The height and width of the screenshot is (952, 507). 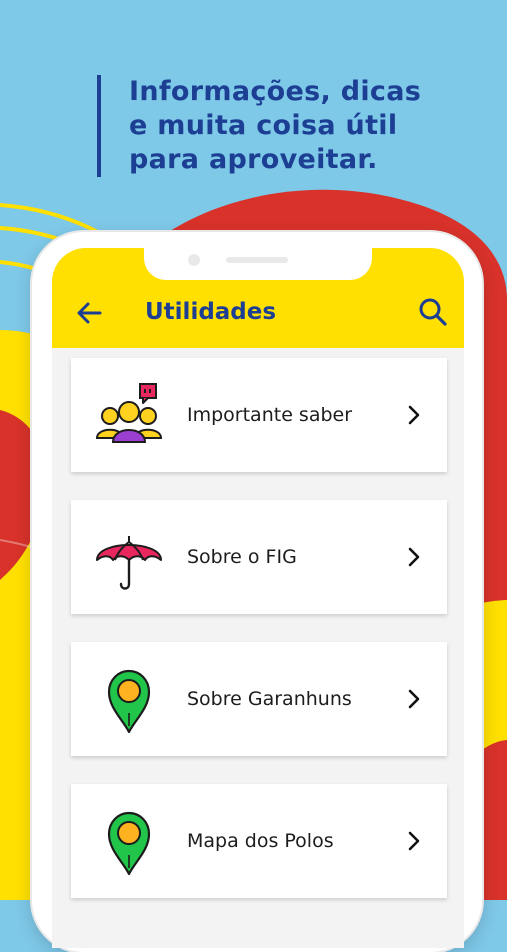 I want to click on phone-notch, so click(x=258, y=264).